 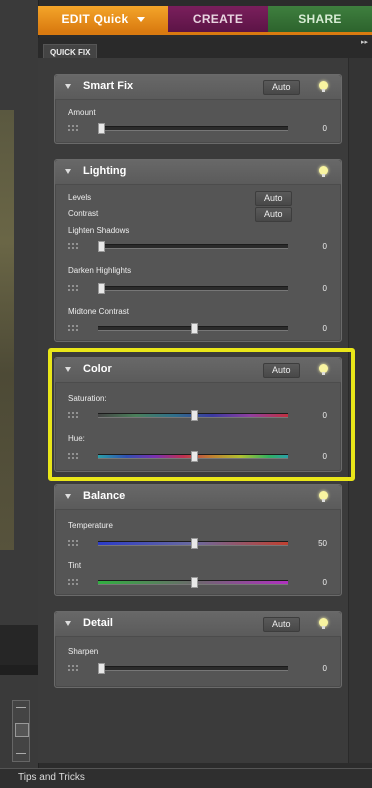 What do you see at coordinates (104, 496) in the screenshot?
I see `section-title: Balance` at bounding box center [104, 496].